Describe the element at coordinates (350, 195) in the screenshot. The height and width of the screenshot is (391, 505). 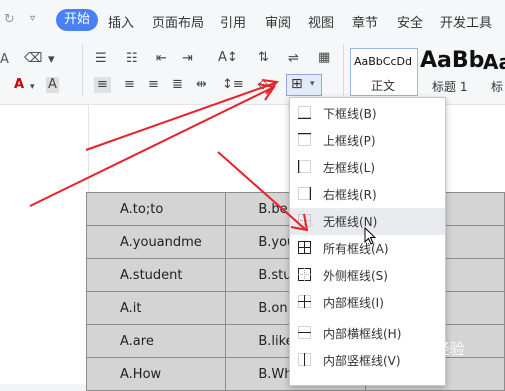
I see `menu-item-label: 右框线(R)` at that location.